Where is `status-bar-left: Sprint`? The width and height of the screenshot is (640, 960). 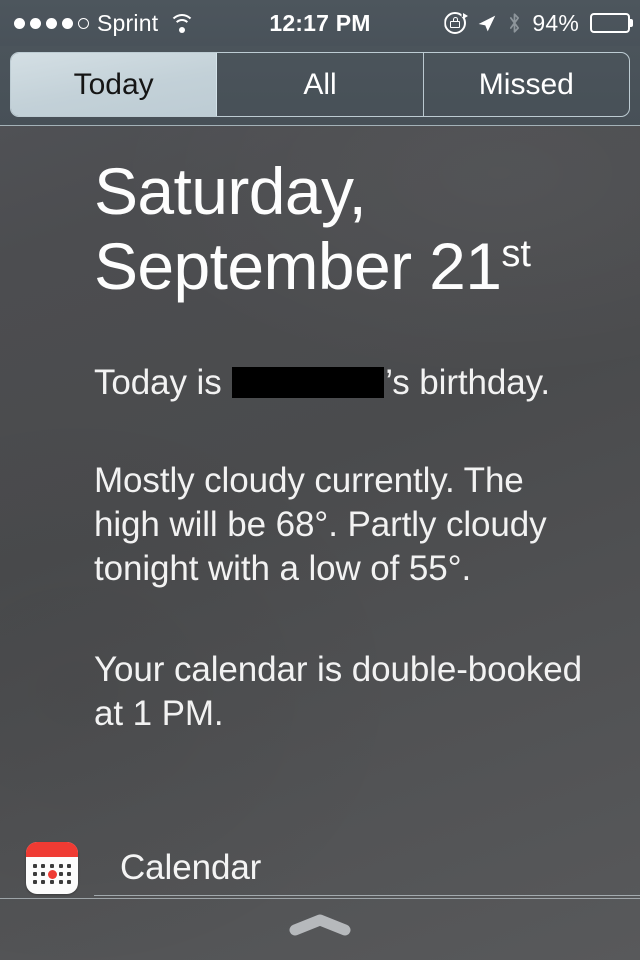 status-bar-left: Sprint is located at coordinates (105, 23).